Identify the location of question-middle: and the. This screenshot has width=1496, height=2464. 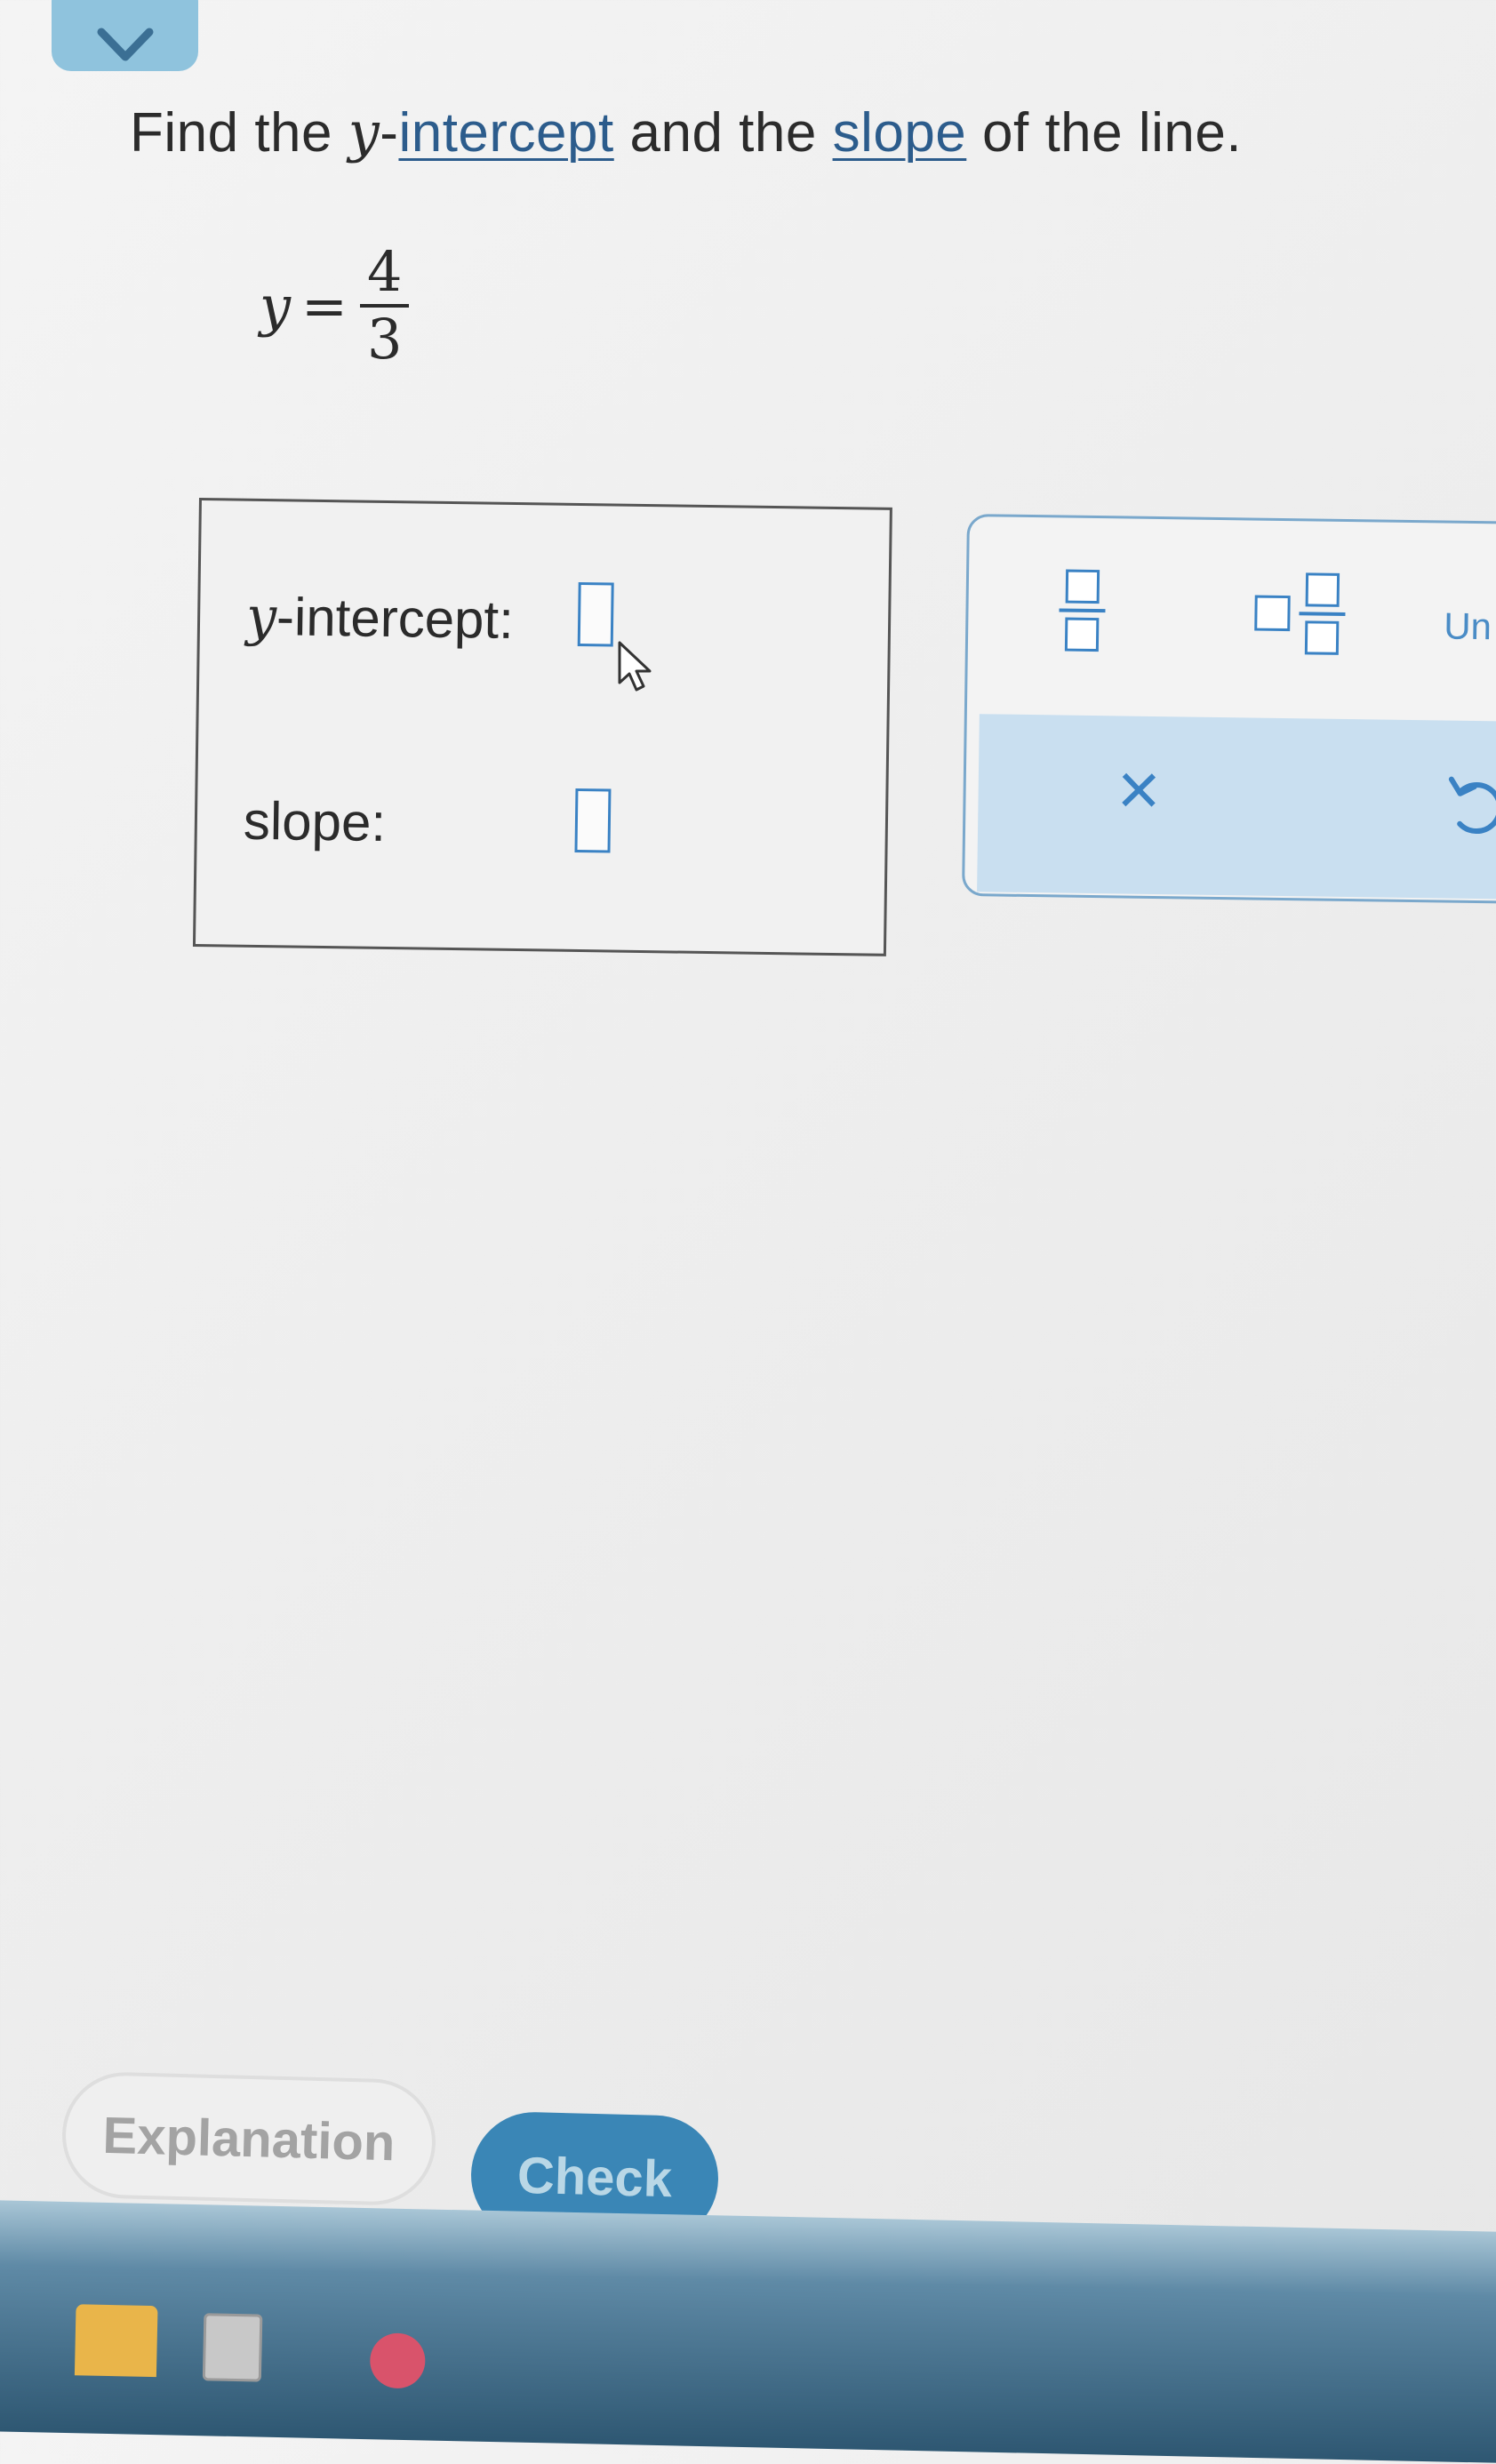
(723, 133).